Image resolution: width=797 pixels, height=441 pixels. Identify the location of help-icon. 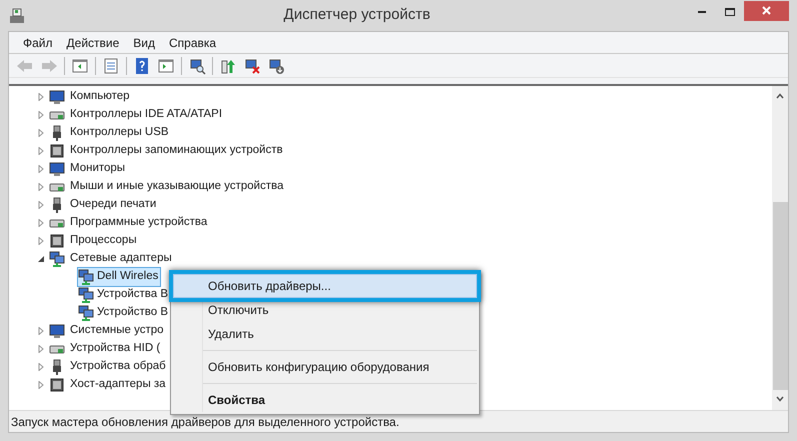
(142, 65).